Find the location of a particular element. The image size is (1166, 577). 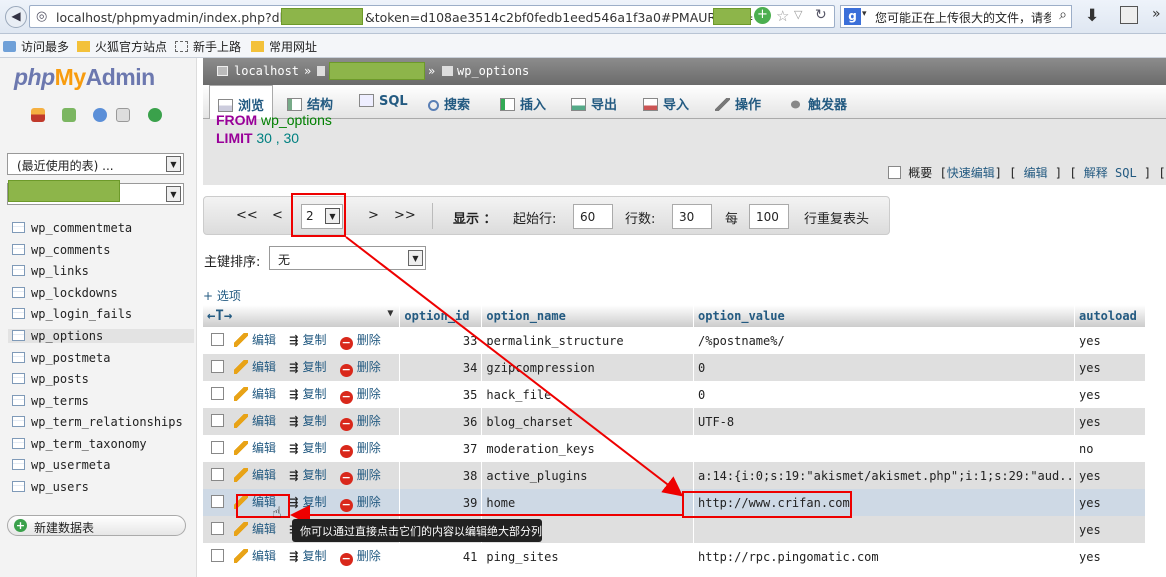

hand-cursor-icon: ☝ is located at coordinates (277, 512).